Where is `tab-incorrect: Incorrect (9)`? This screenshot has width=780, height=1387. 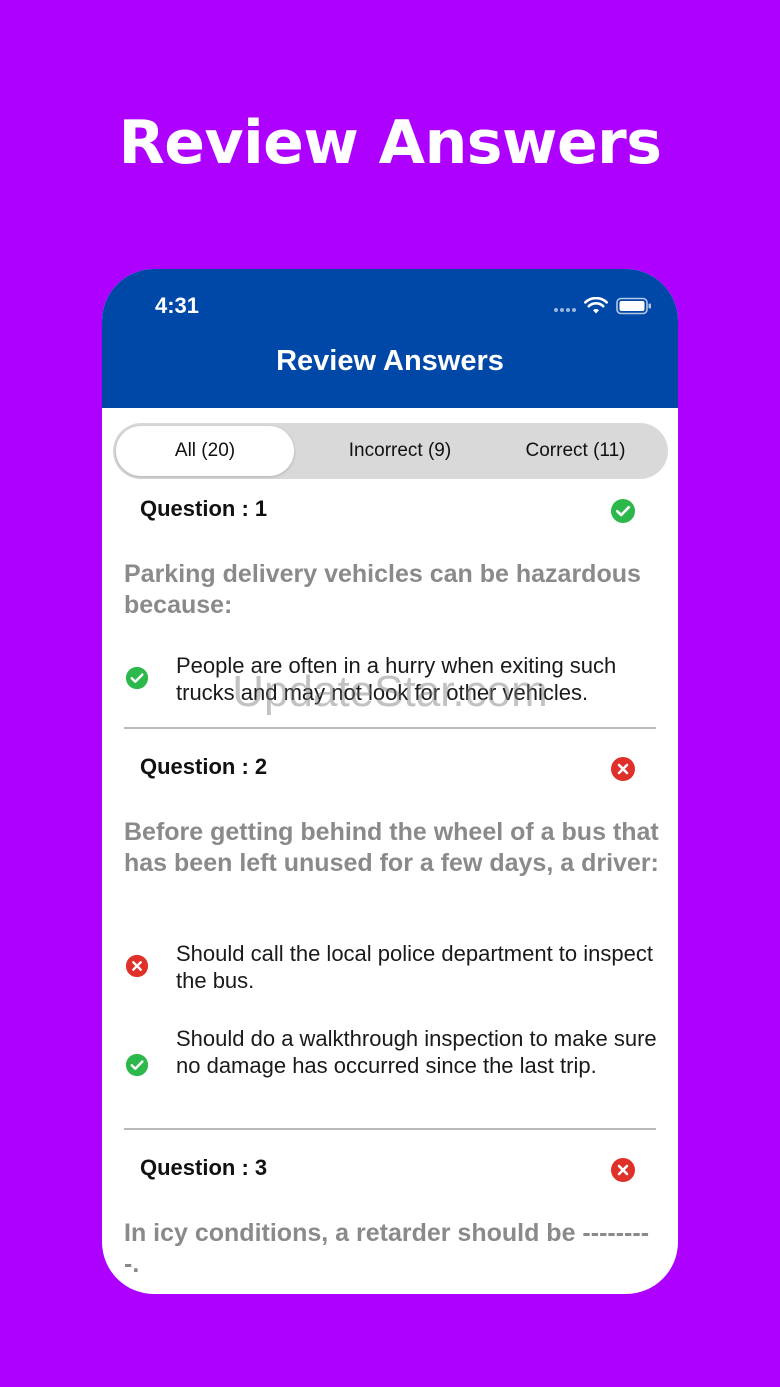
tab-incorrect: Incorrect (9) is located at coordinates (400, 451).